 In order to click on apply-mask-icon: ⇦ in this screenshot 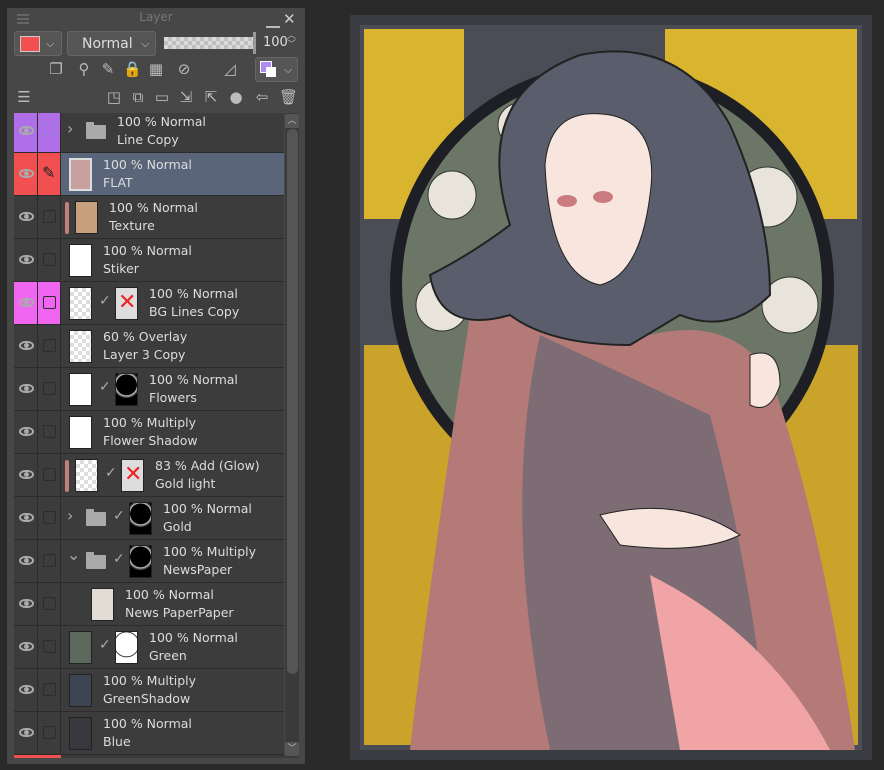, I will do `click(262, 97)`.